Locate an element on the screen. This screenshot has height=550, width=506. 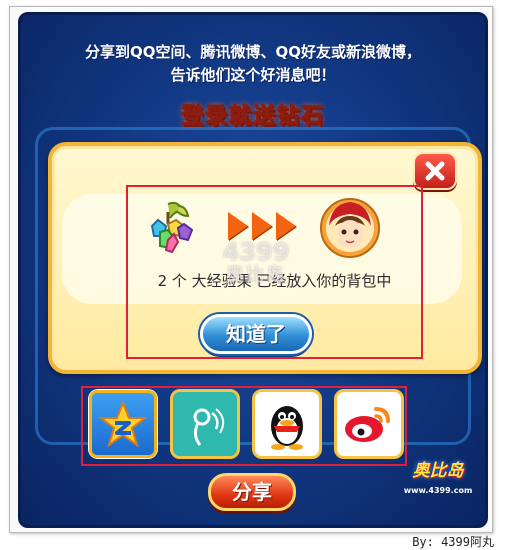
reward-message: 2 个 大经验果 已经放入你的背包中 is located at coordinates (274, 281).